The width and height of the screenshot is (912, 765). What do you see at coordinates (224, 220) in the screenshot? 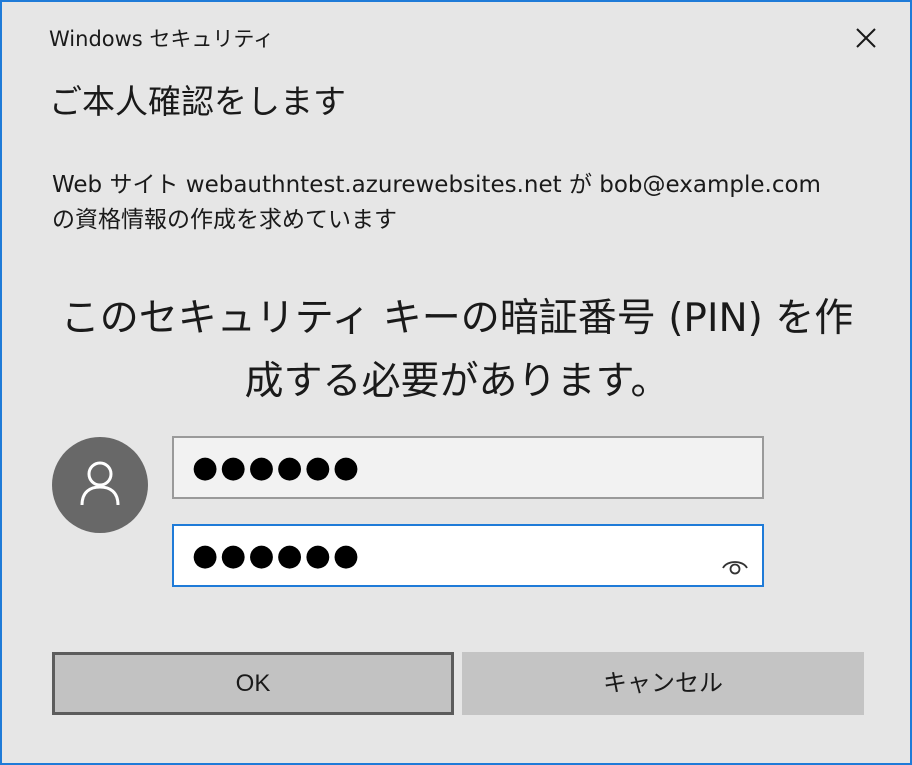
I see `request-message-line-2: の資格情報の作成を求めています` at bounding box center [224, 220].